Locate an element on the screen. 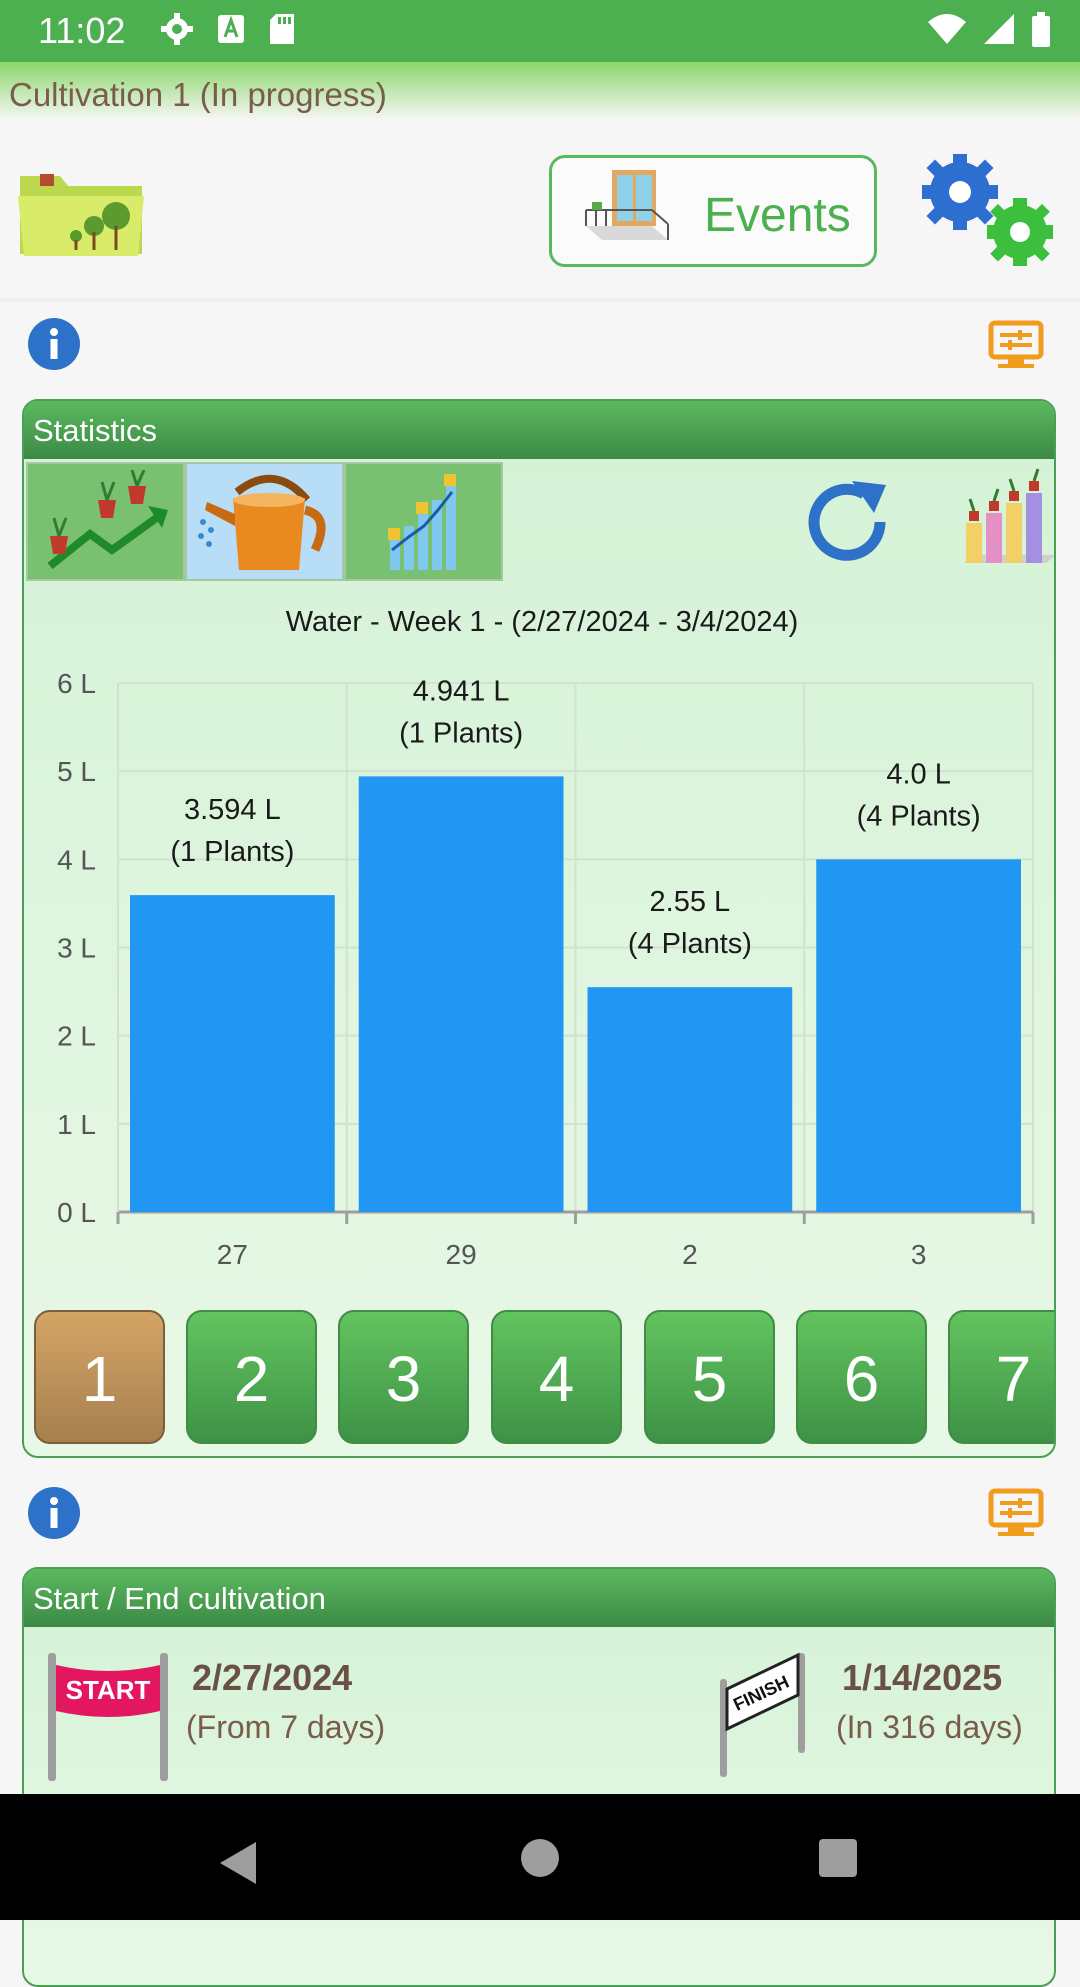 This screenshot has height=1987, width=1080. events-button: Events is located at coordinates (713, 211).